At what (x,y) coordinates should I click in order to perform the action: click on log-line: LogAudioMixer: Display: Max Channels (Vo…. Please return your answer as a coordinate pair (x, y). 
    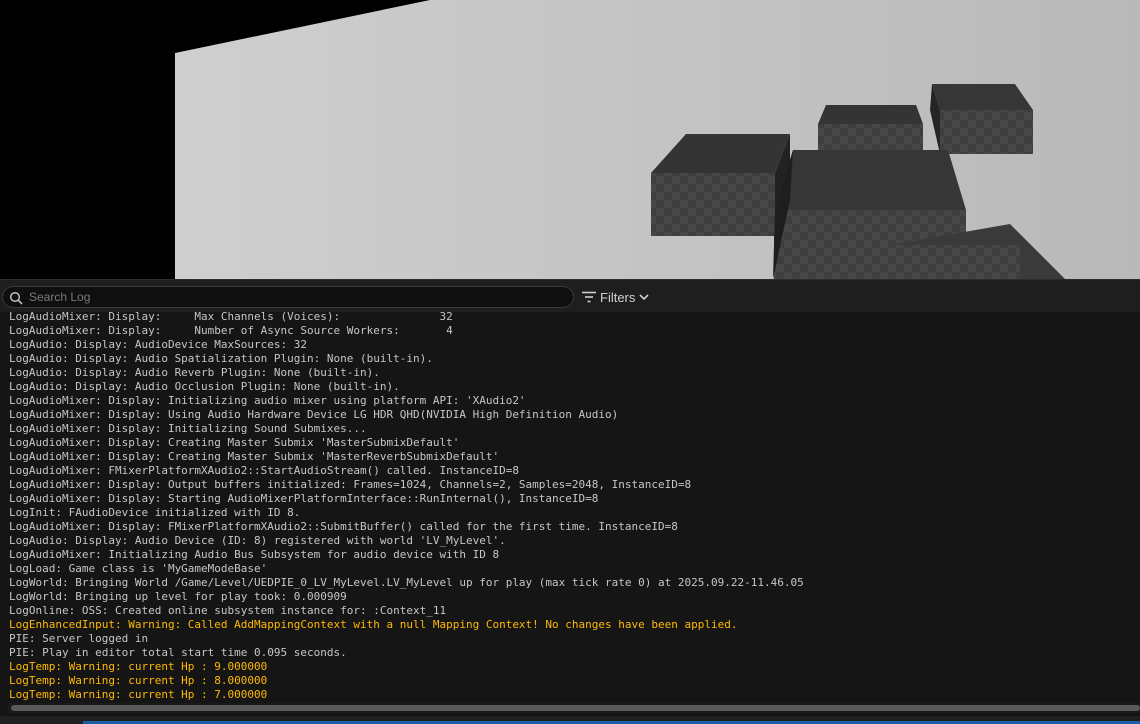
    Looking at the image, I should click on (231, 317).